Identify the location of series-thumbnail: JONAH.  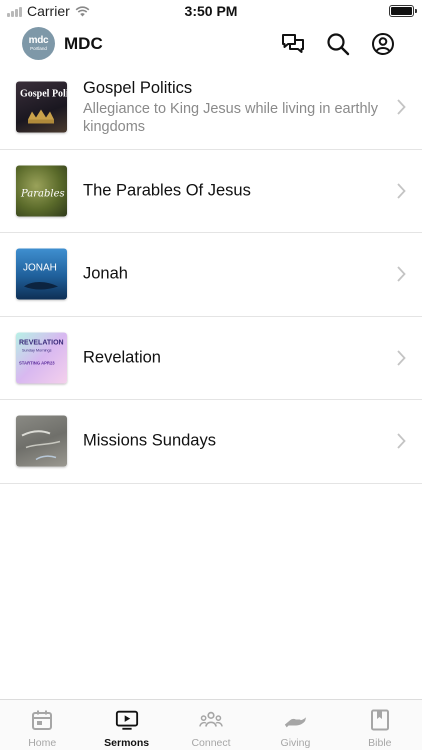
(41, 274).